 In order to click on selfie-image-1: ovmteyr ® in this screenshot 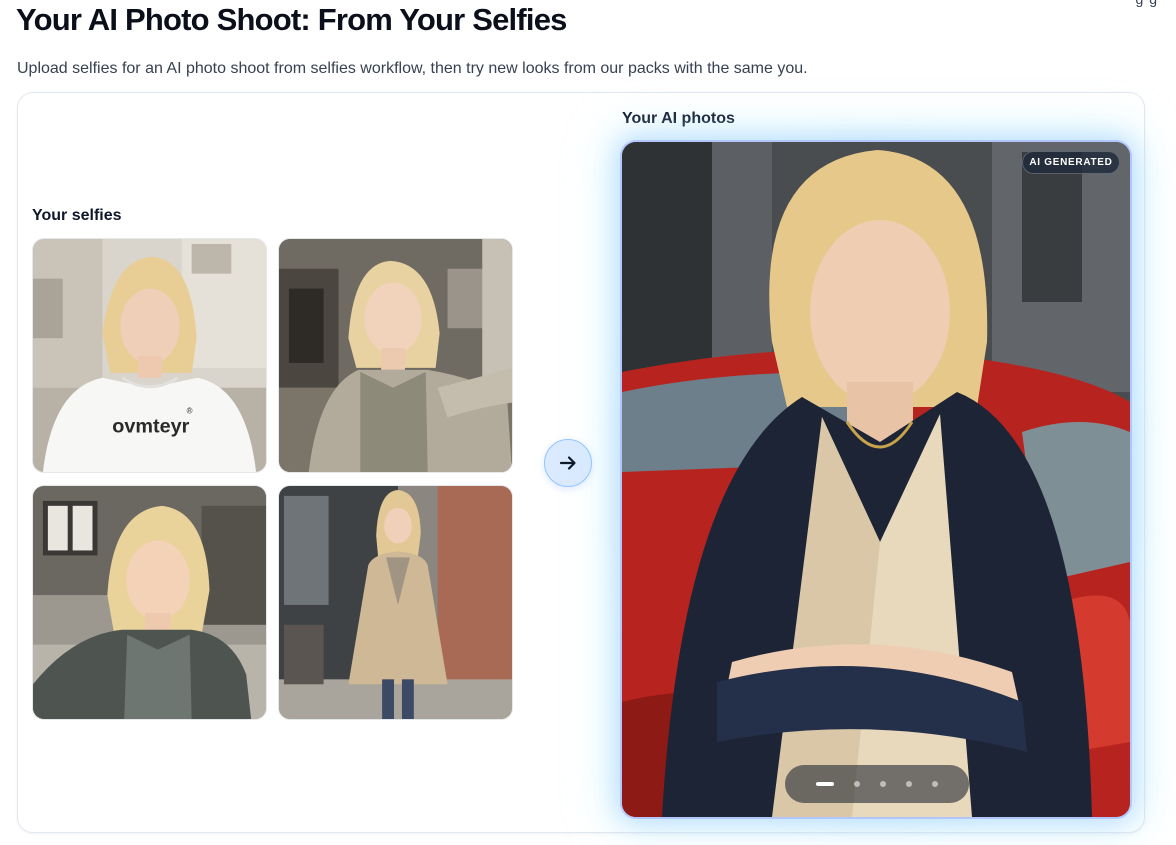, I will do `click(149, 355)`.